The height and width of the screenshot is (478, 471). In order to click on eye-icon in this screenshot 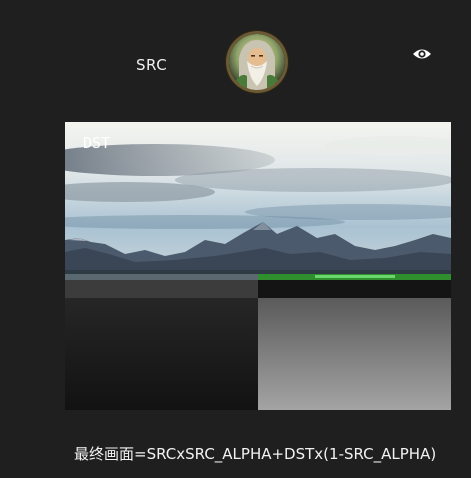, I will do `click(422, 53)`.